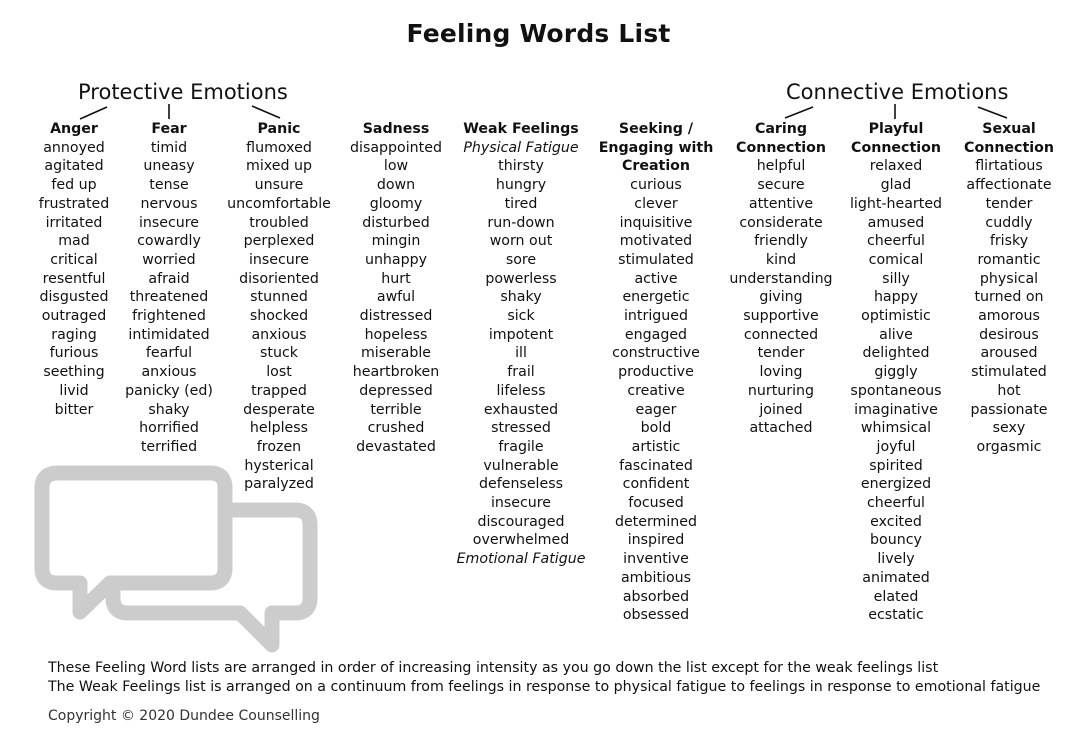 The height and width of the screenshot is (756, 1077). I want to click on column-header: Playful, so click(896, 129).